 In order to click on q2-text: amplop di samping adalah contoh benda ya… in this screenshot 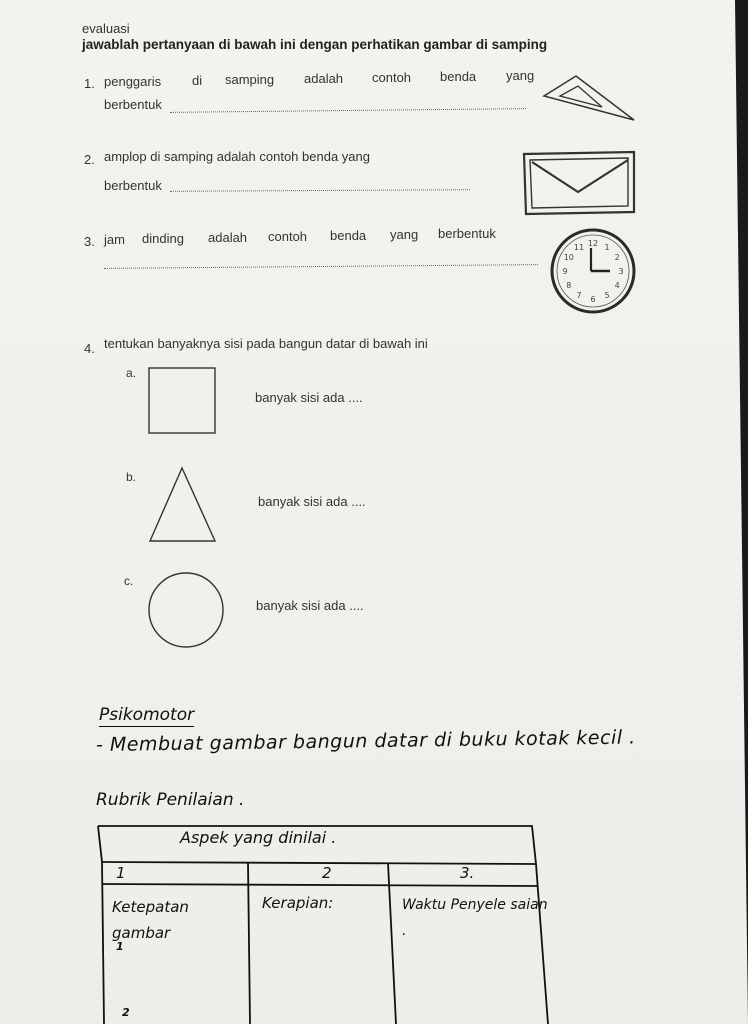, I will do `click(237, 156)`.